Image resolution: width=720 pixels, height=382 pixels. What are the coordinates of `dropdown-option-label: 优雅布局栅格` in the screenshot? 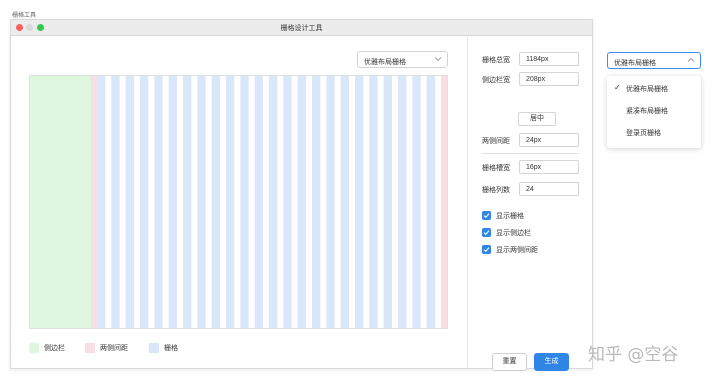 It's located at (647, 89).